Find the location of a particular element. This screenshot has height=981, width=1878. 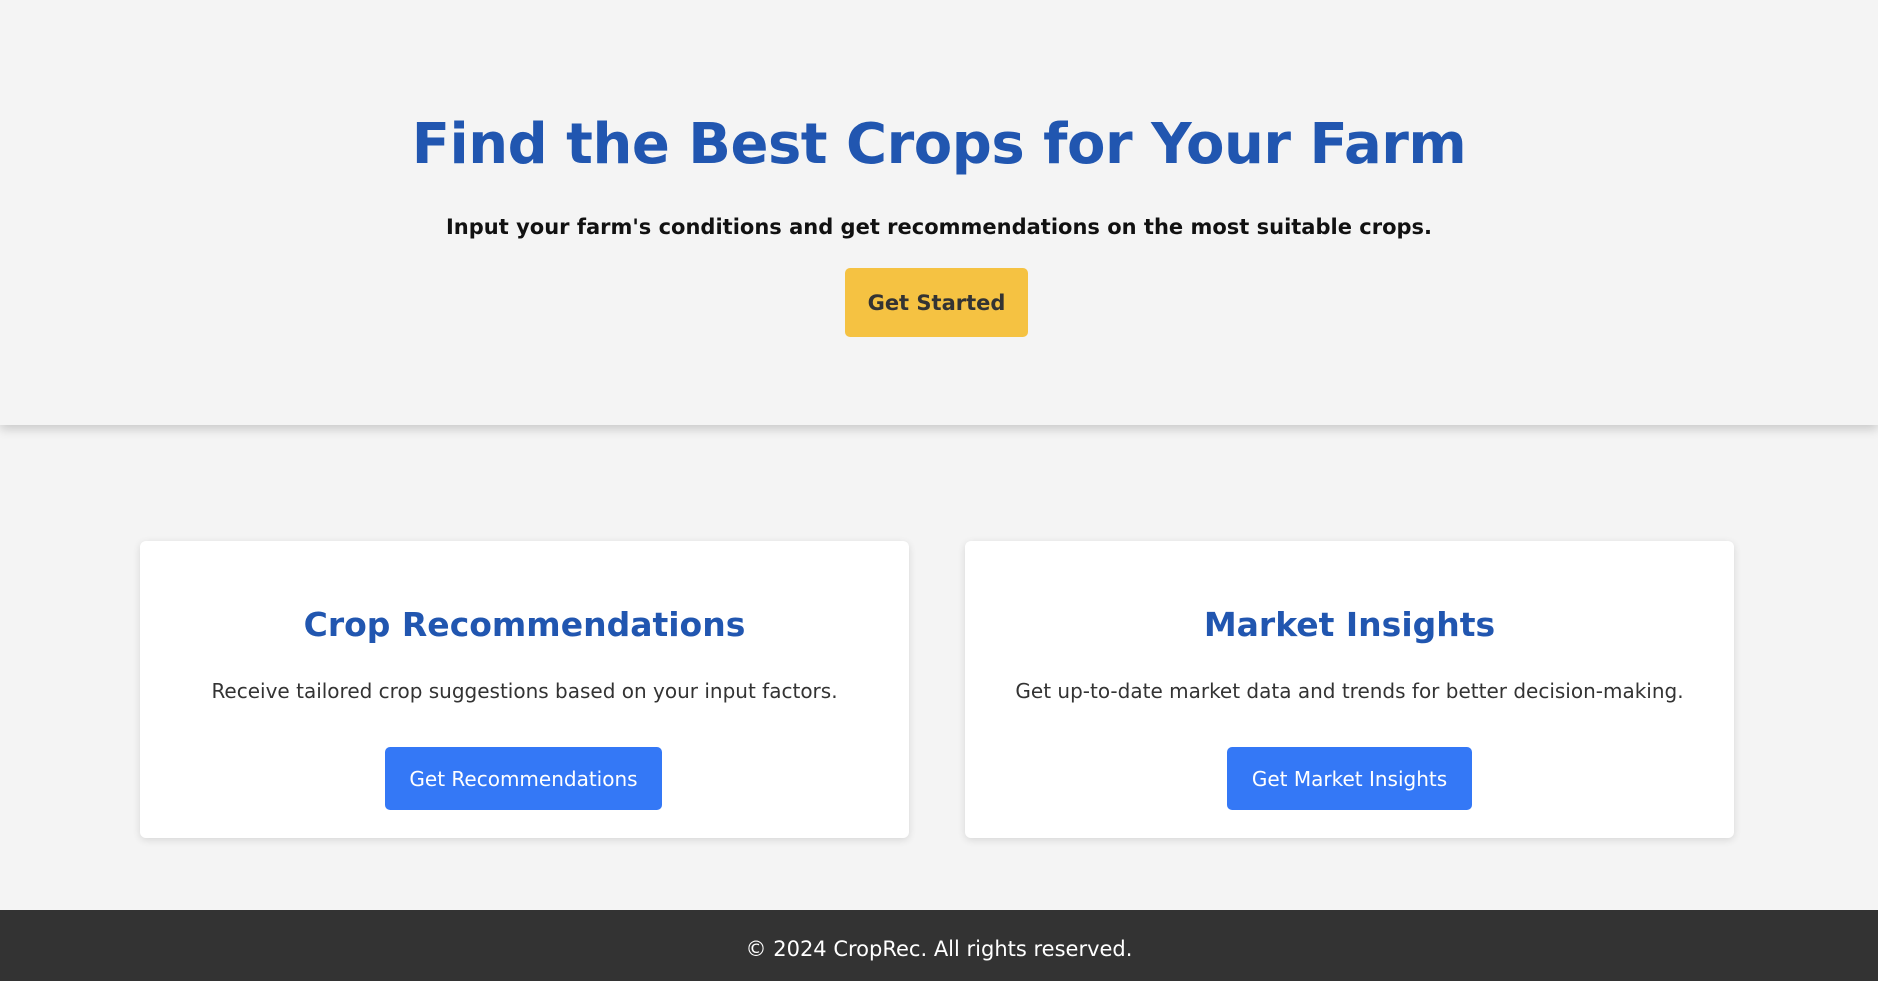

card-title: Market Insights is located at coordinates (1349, 624).